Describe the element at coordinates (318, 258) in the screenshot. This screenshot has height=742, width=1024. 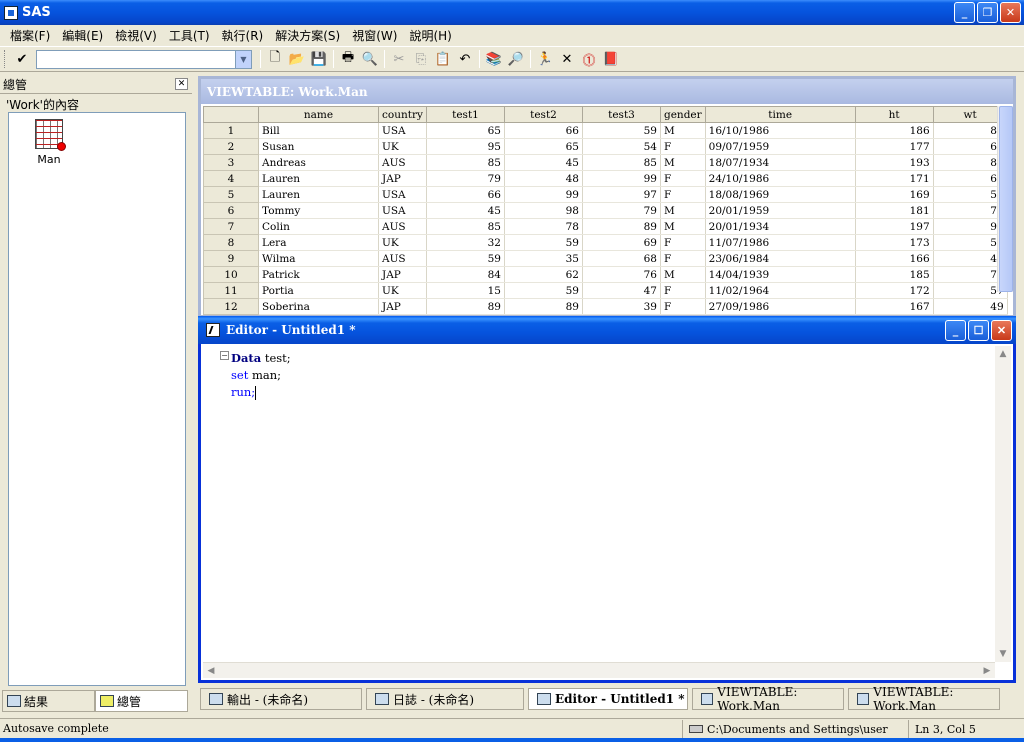
I see `table-cell: Wilma` at that location.